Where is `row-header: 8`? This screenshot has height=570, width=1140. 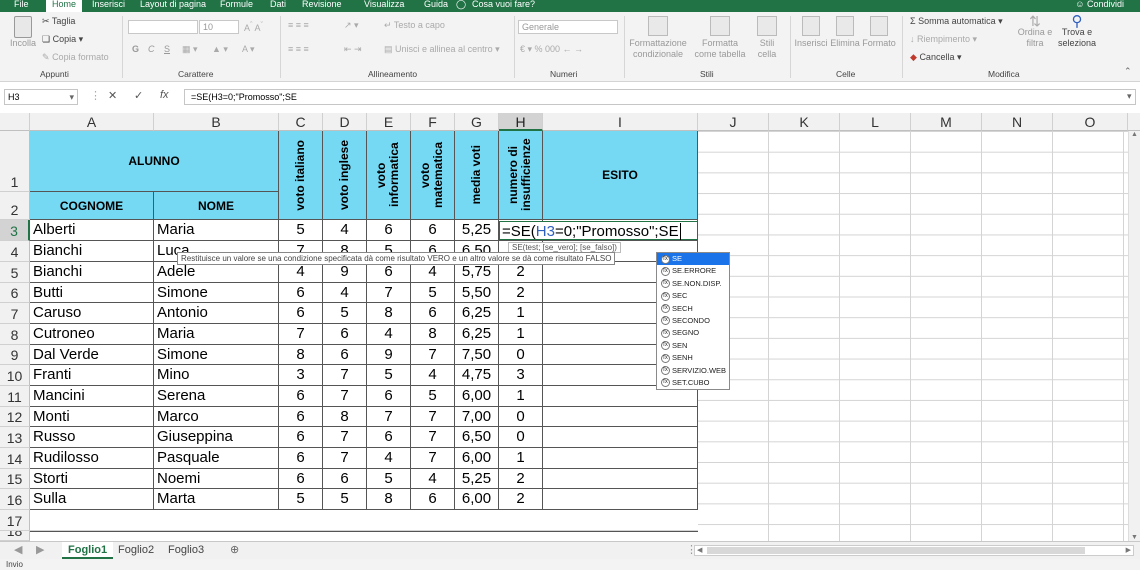
row-header: 8 is located at coordinates (15, 334).